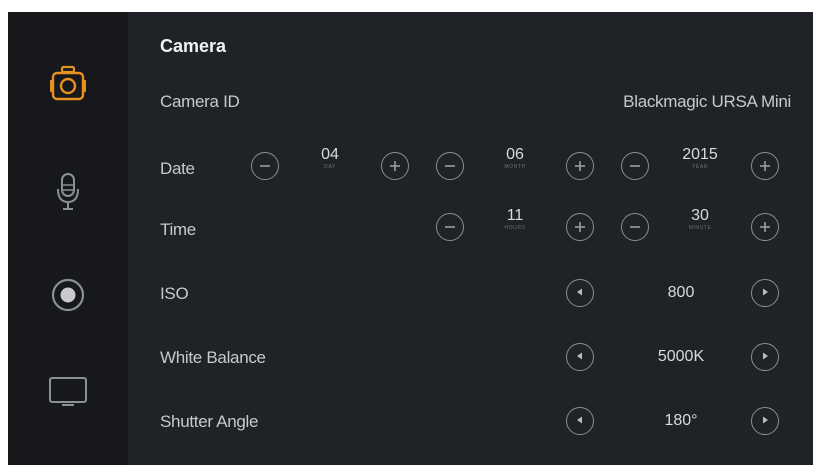 The width and height of the screenshot is (821, 465). I want to click on monitor-icon, so click(68, 392).